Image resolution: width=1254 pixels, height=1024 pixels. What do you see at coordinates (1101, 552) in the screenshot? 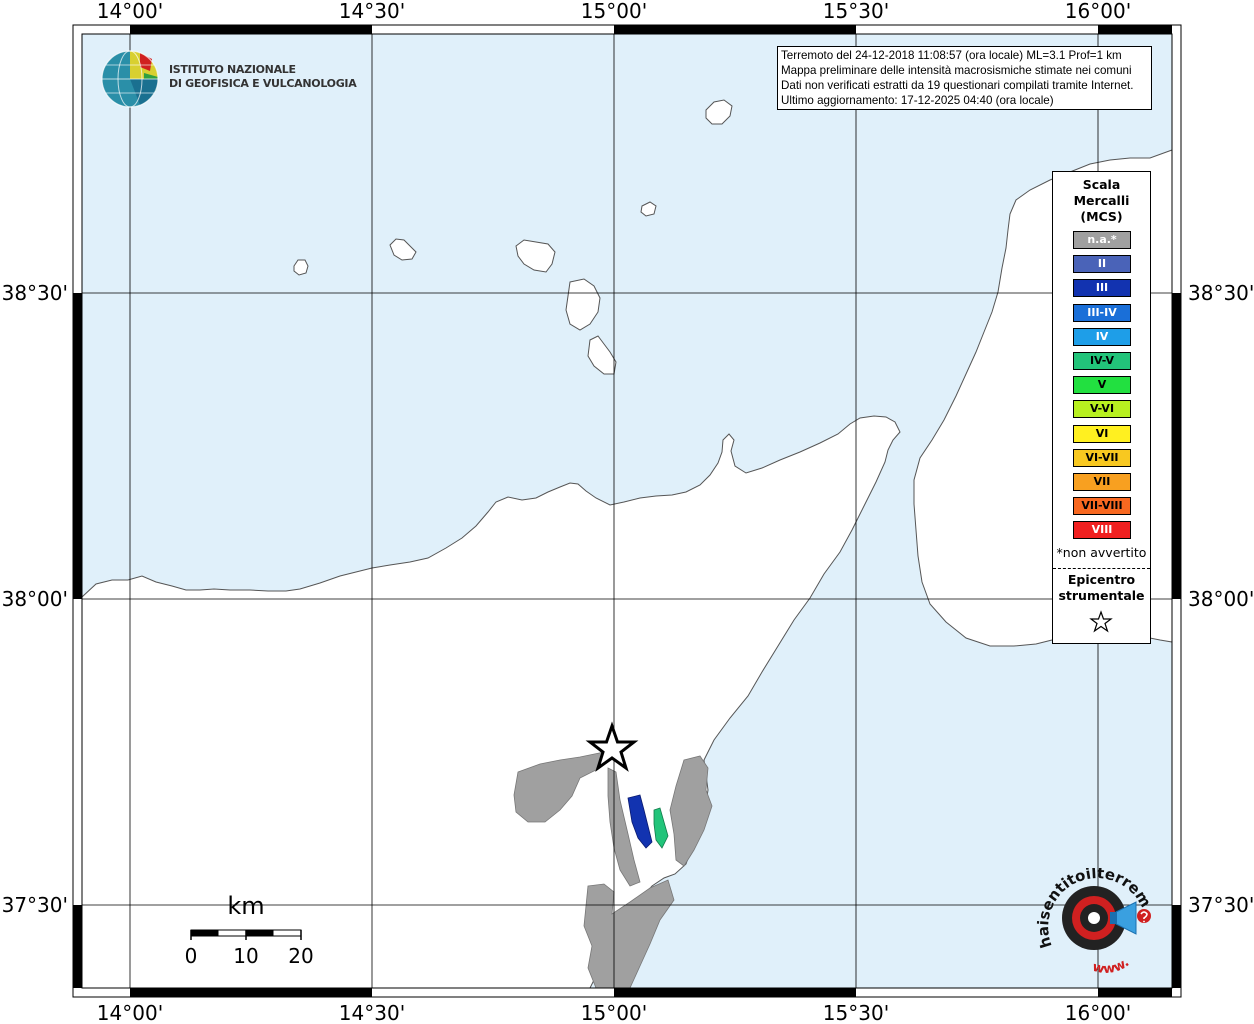
I see `legend-note: *non avvertito` at bounding box center [1101, 552].